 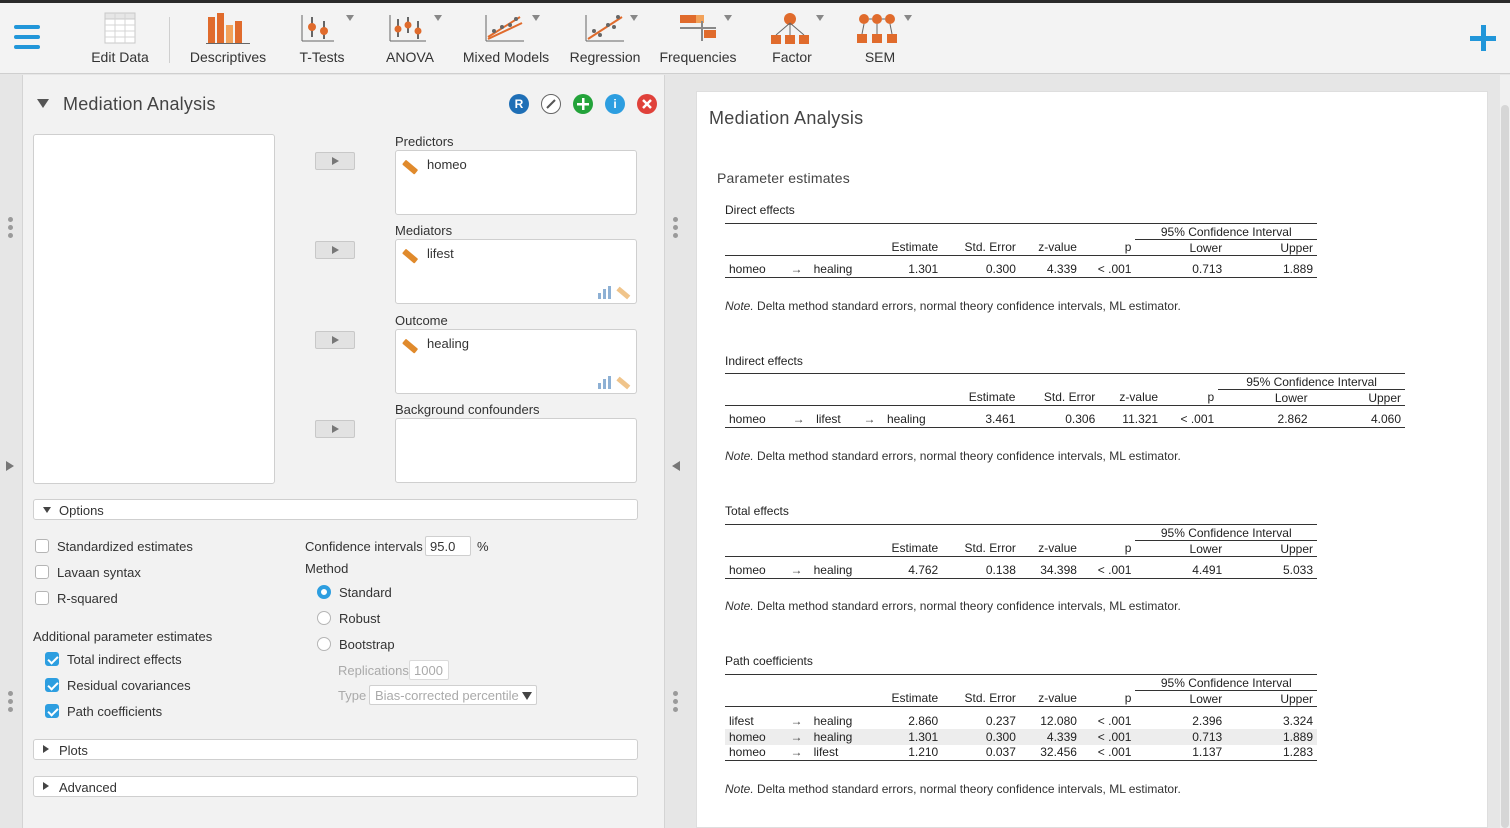 I want to click on cell-z: 4.339, so click(x=1050, y=736).